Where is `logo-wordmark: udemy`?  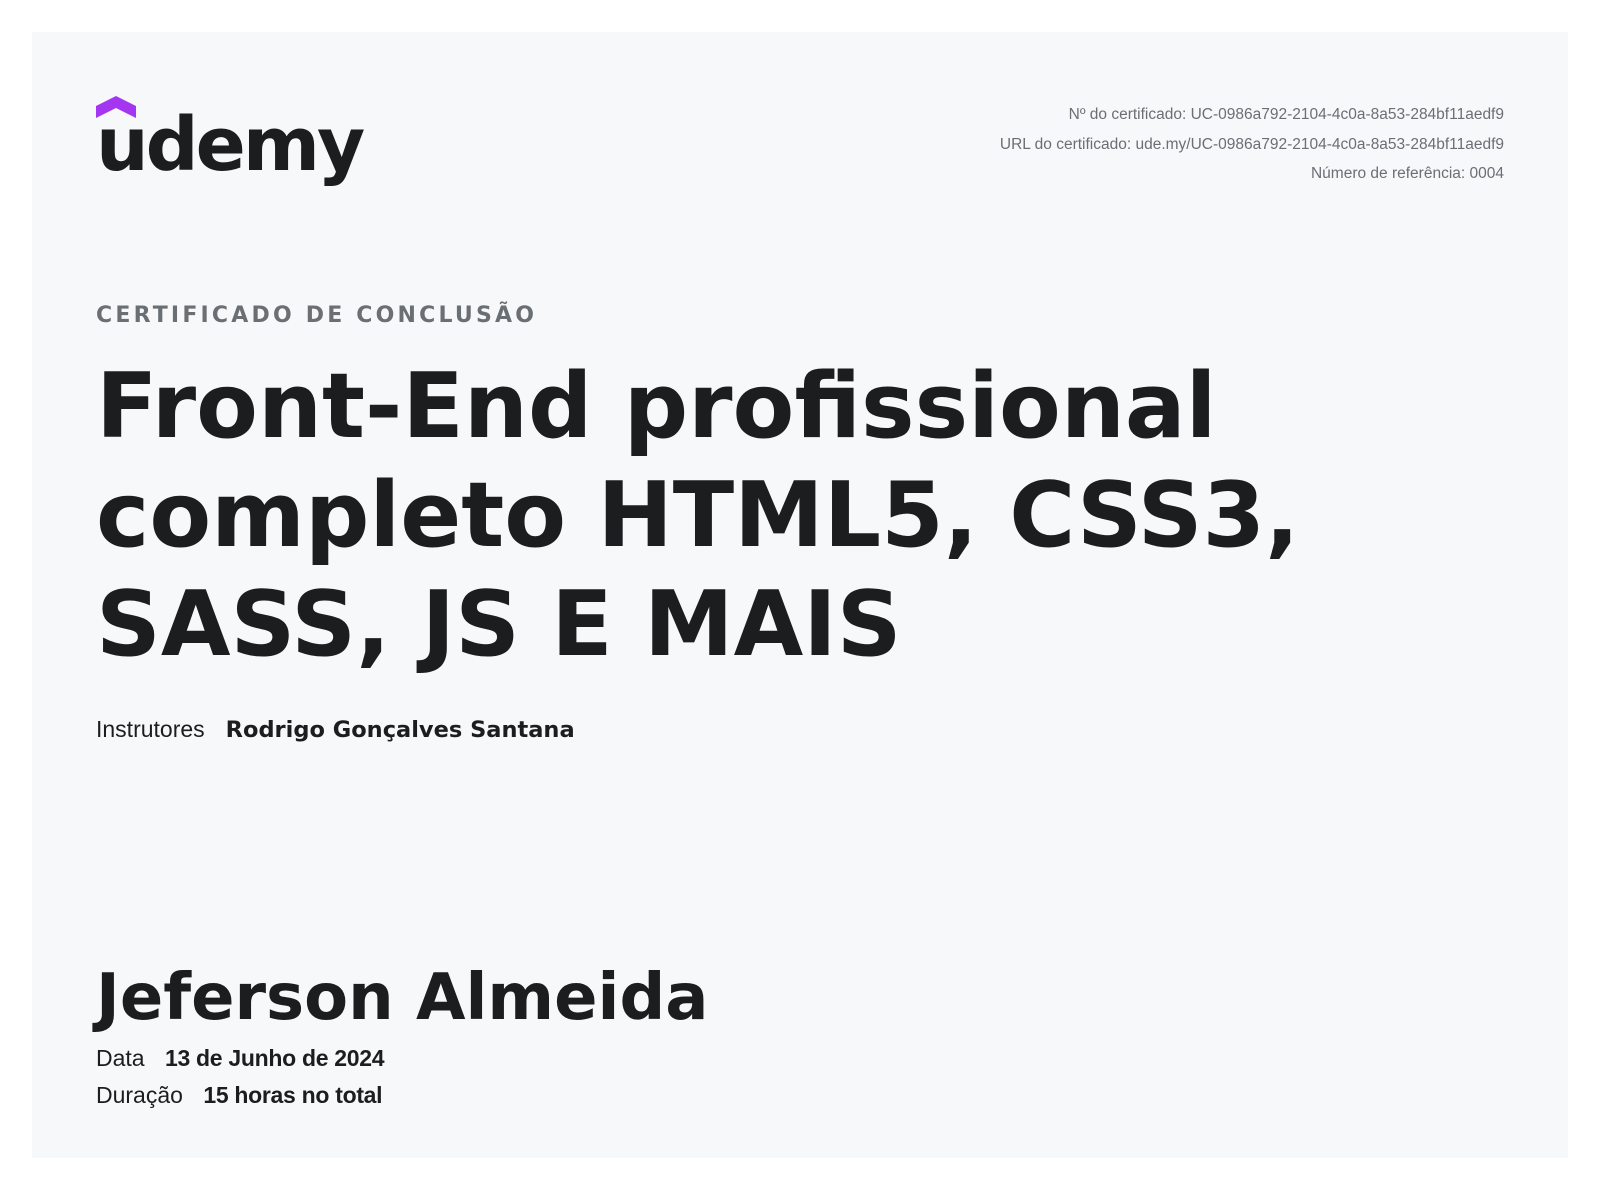 logo-wordmark: udemy is located at coordinates (230, 145).